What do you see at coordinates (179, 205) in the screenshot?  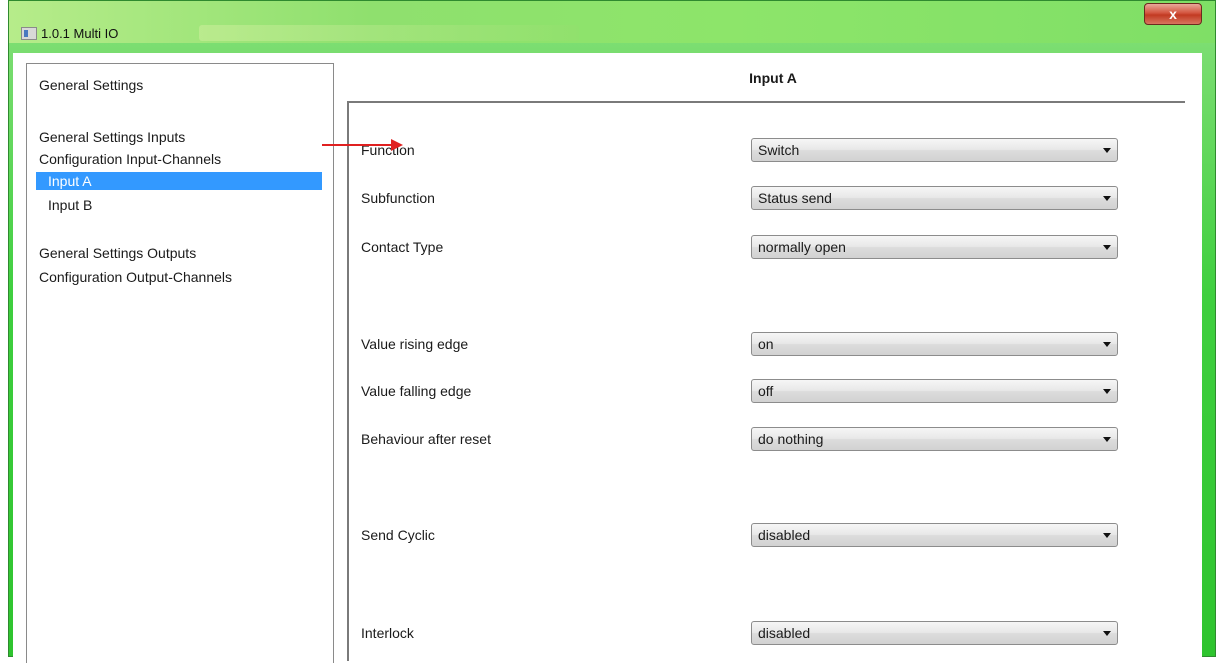 I see `tree-item-input-b: Input B` at bounding box center [179, 205].